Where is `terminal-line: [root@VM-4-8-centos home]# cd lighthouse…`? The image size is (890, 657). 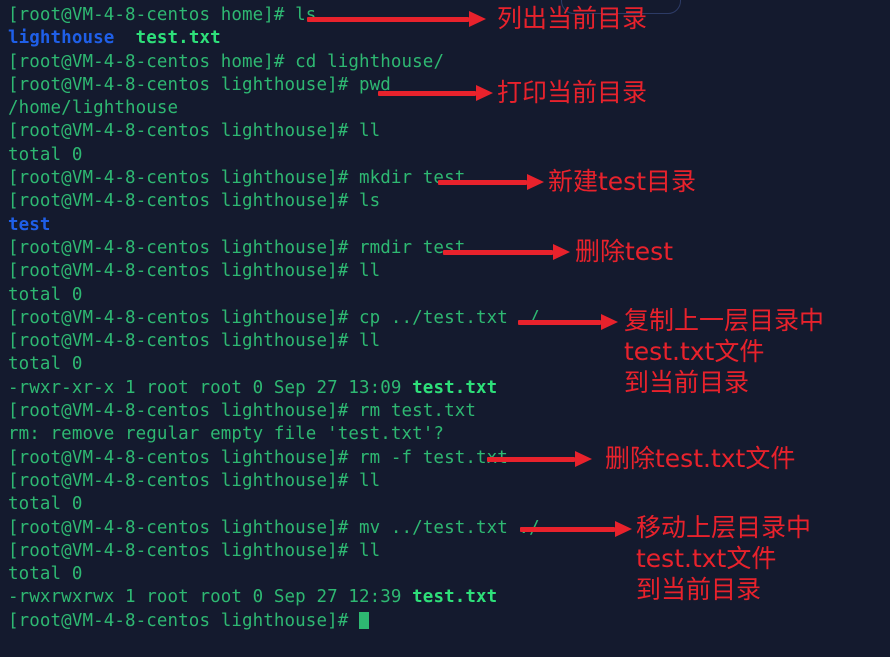 terminal-line: [root@VM-4-8-centos home]# cd lighthouse… is located at coordinates (284, 62).